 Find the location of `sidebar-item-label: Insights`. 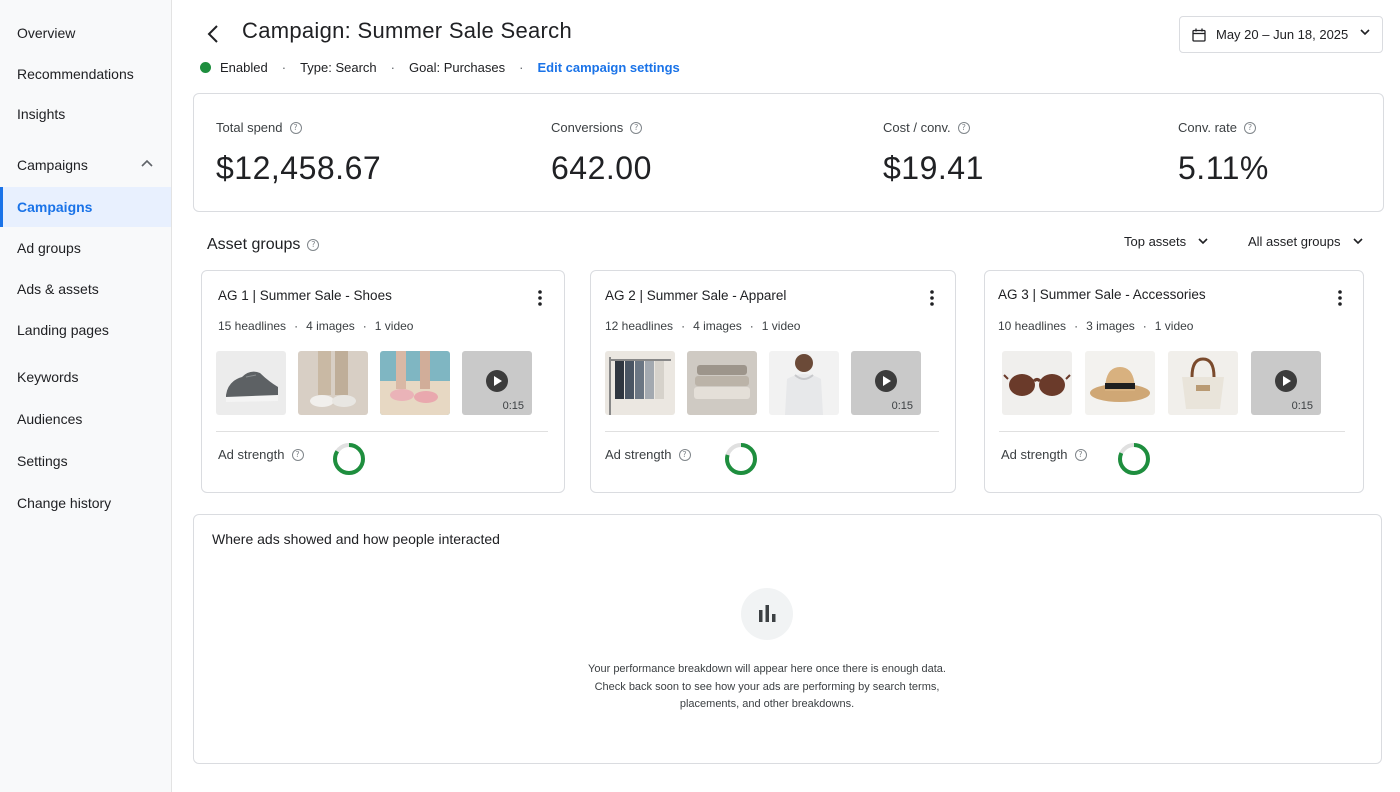

sidebar-item-label: Insights is located at coordinates (41, 114).